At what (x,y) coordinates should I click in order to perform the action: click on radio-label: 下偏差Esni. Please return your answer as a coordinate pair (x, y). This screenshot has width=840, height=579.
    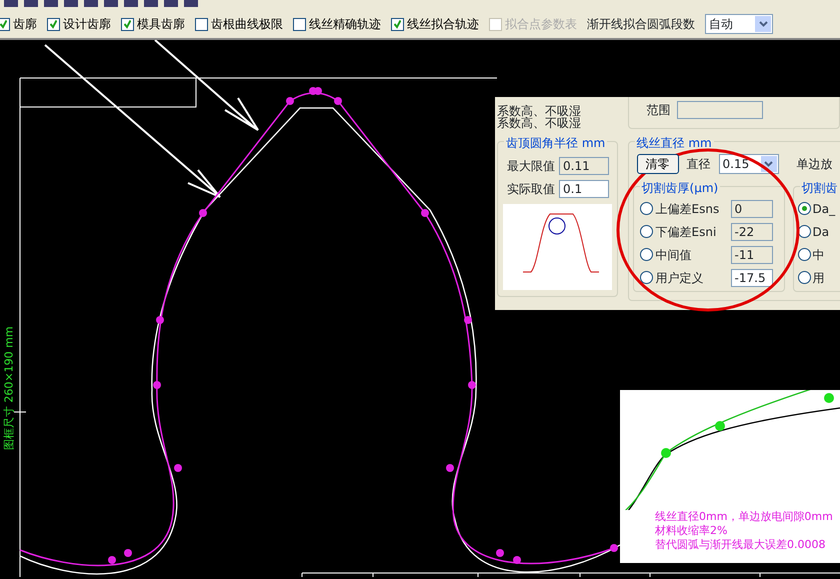
    Looking at the image, I should click on (692, 231).